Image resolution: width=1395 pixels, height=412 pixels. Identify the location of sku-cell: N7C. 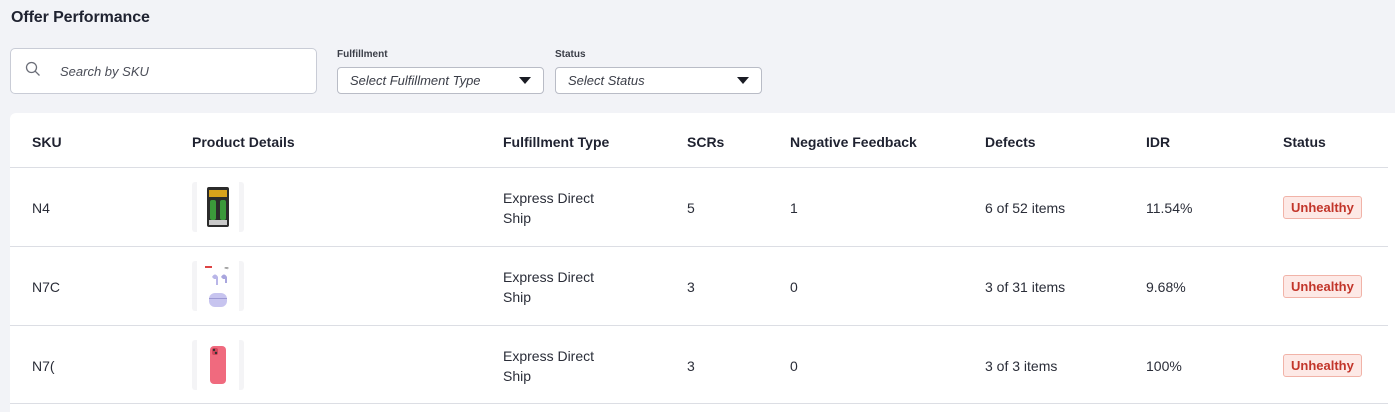
(46, 287).